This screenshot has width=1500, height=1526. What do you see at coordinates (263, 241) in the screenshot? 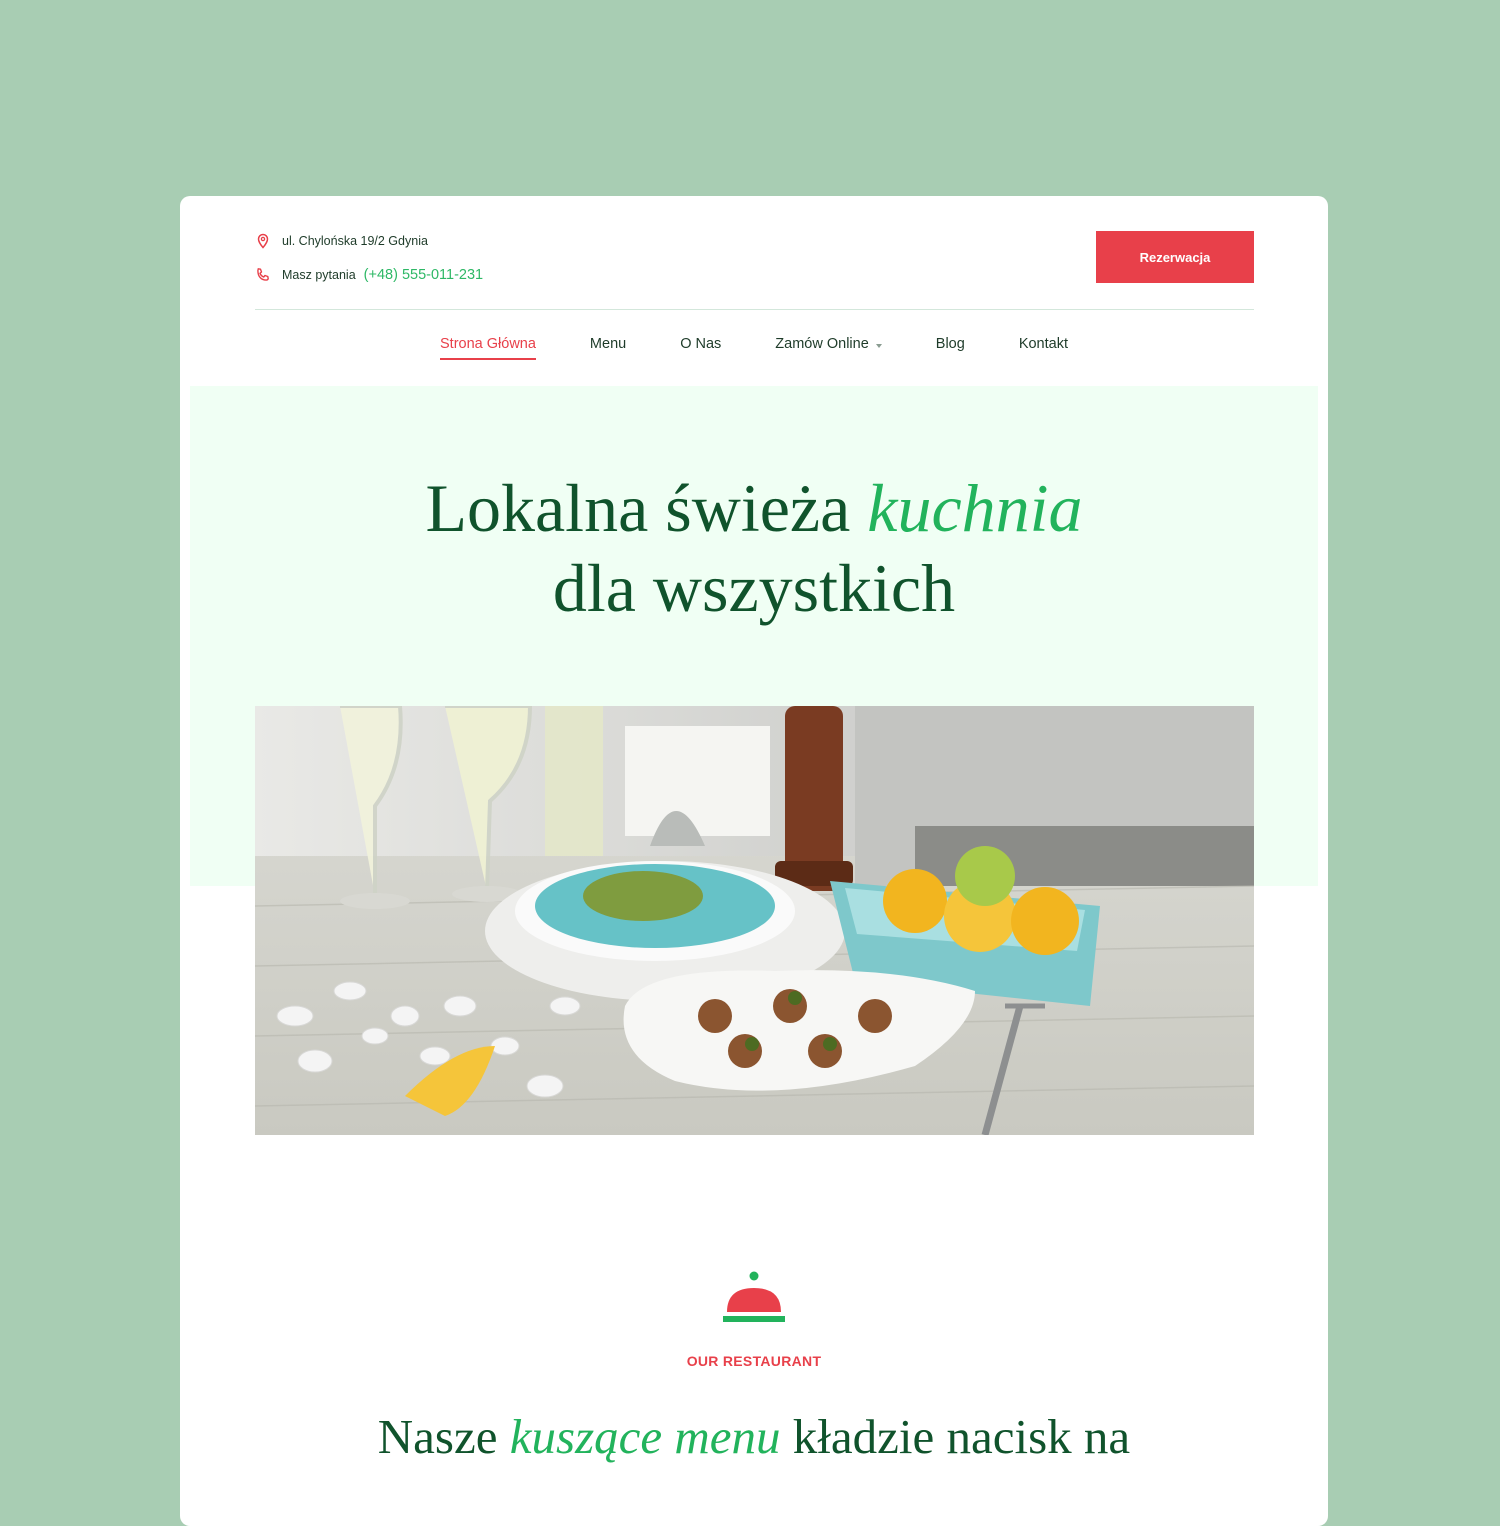
I see `location-pin-icon` at bounding box center [263, 241].